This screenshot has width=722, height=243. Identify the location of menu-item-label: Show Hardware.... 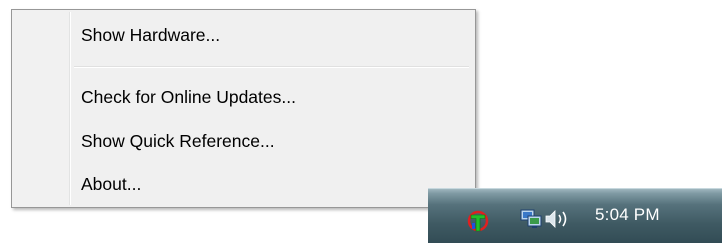
(151, 35).